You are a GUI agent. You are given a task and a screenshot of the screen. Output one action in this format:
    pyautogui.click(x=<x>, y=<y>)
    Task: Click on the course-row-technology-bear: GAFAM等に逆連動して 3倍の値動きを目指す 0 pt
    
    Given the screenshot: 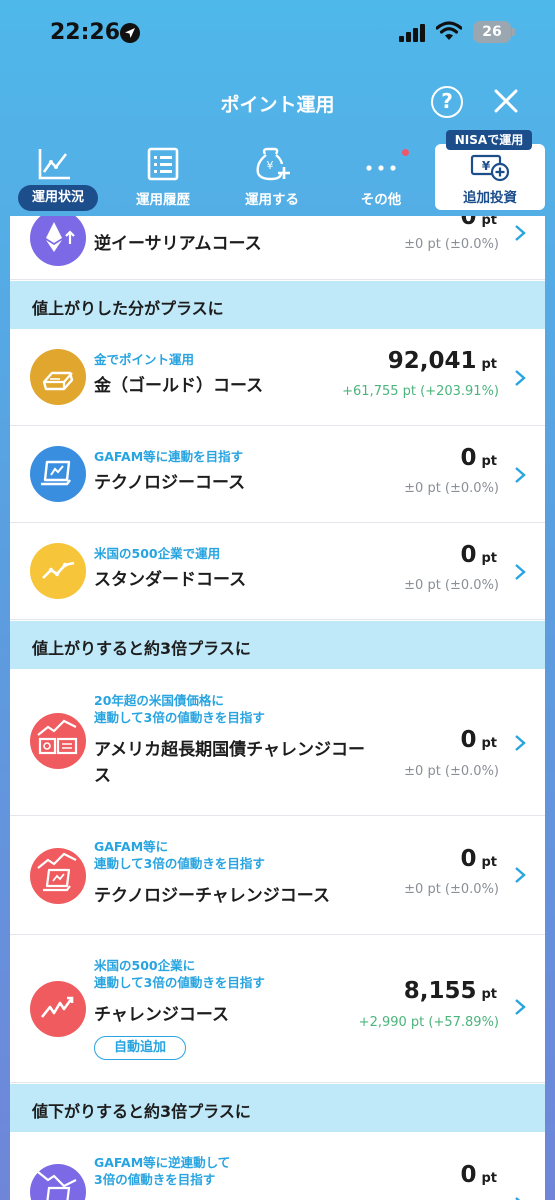 What is the action you would take?
    pyautogui.click(x=277, y=1166)
    